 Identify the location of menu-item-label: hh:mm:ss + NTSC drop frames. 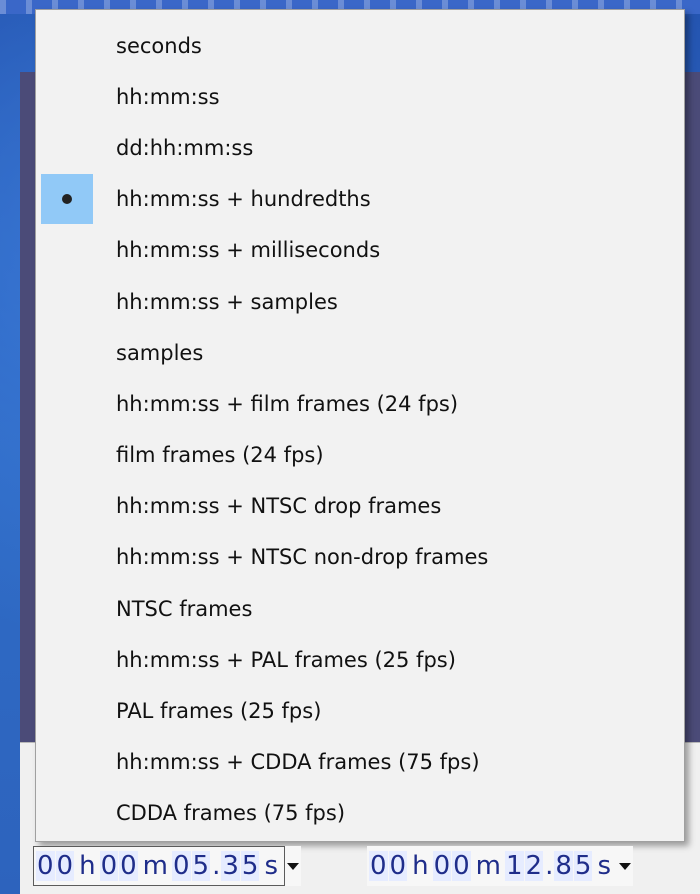
(279, 506).